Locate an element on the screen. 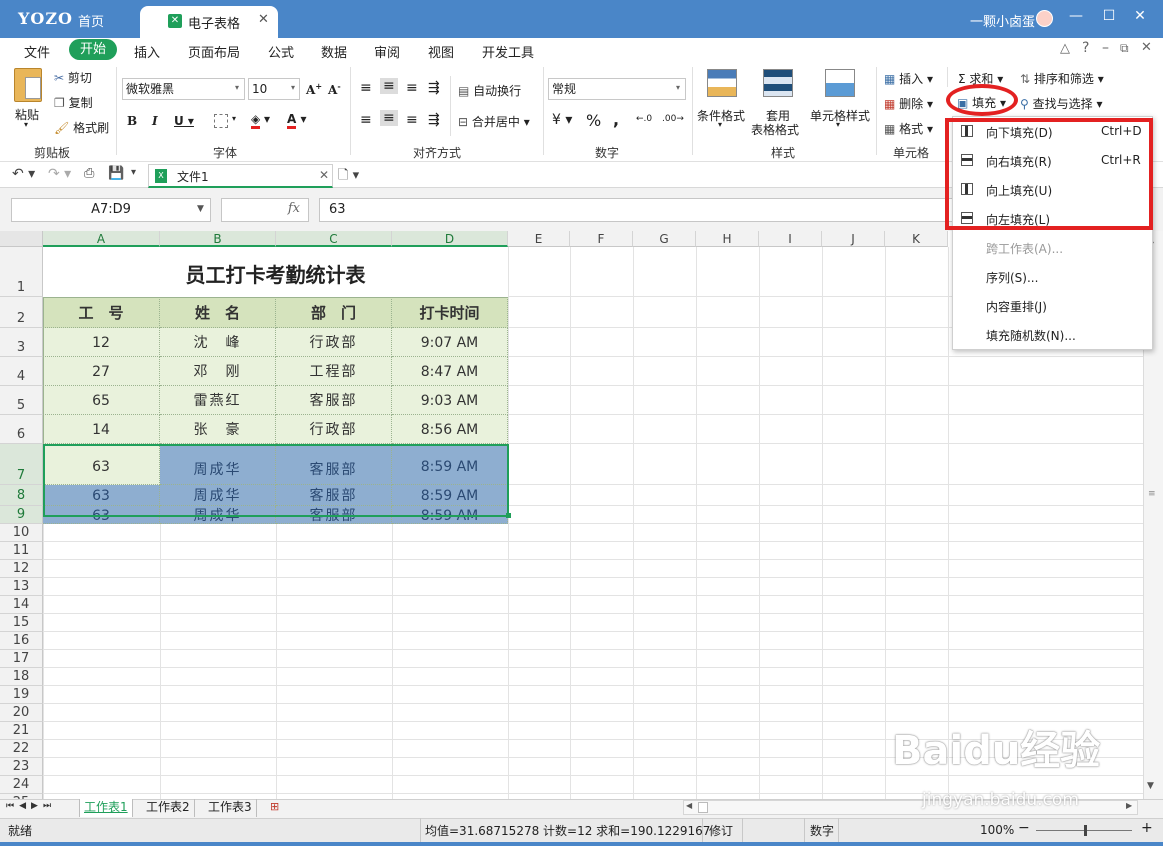 This screenshot has height=846, width=1163. cut-button: ✂ 剪切 is located at coordinates (73, 77).